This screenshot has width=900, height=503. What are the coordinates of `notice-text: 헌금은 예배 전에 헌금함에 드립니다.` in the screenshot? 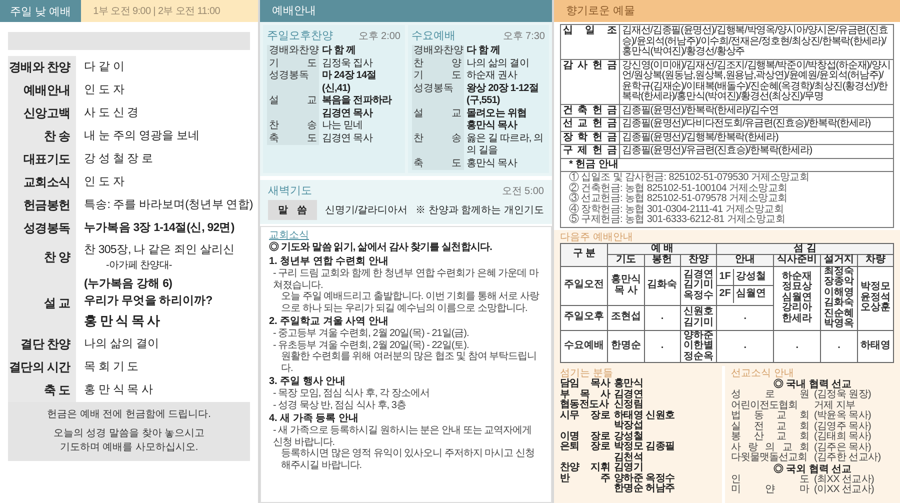 It's located at (129, 415).